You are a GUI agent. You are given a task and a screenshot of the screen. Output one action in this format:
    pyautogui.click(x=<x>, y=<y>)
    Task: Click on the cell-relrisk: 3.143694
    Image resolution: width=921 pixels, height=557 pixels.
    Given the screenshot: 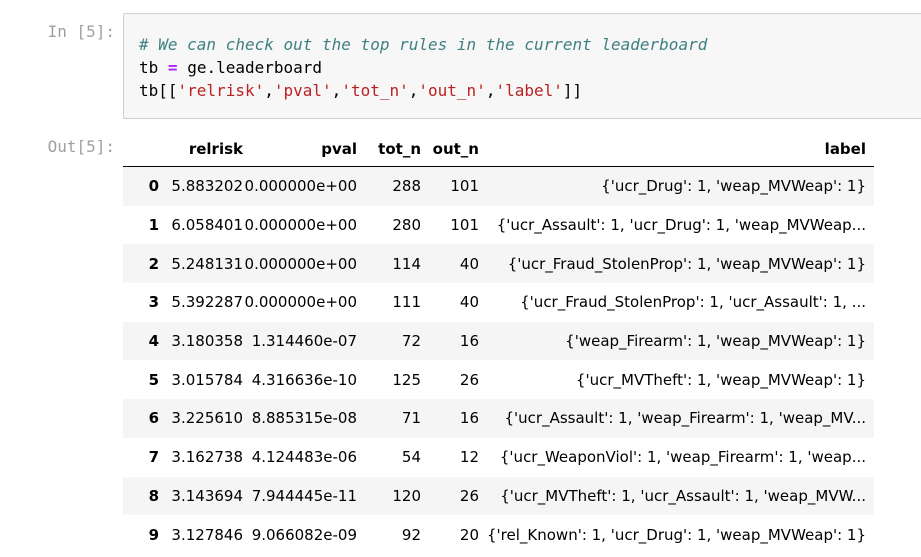 What is the action you would take?
    pyautogui.click(x=207, y=495)
    